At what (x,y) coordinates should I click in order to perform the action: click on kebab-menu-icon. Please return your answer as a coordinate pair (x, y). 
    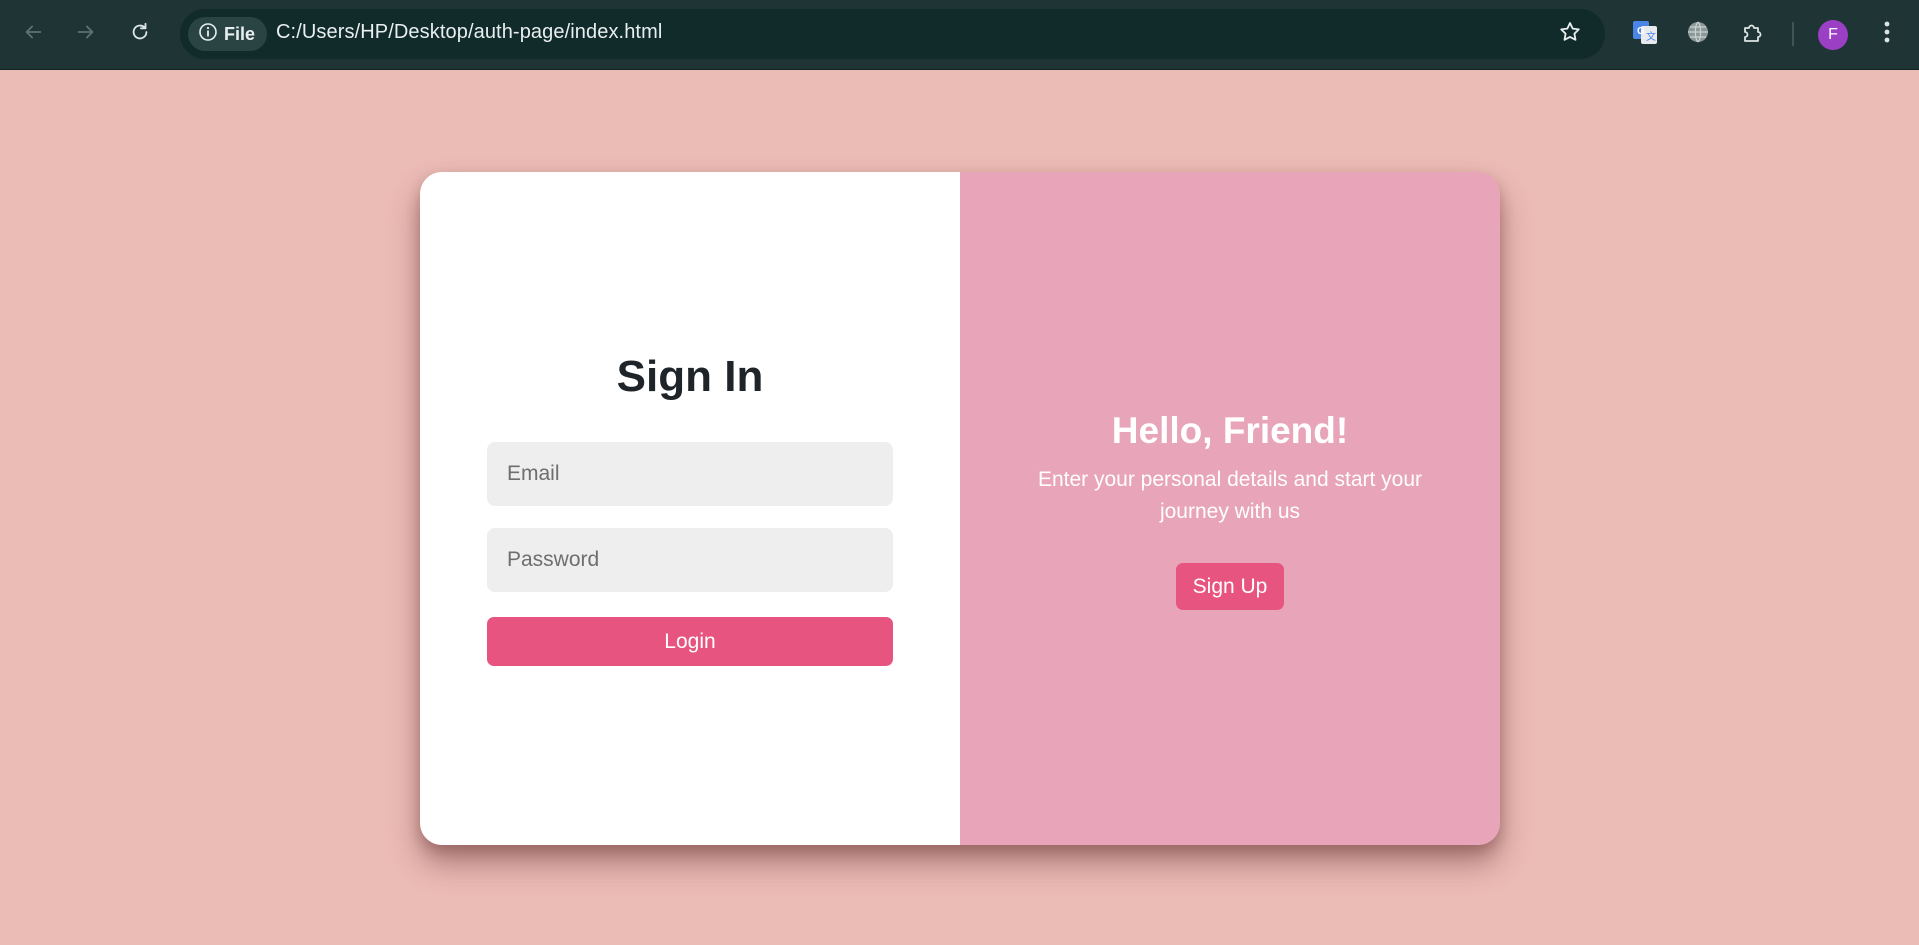
    Looking at the image, I should click on (1887, 34).